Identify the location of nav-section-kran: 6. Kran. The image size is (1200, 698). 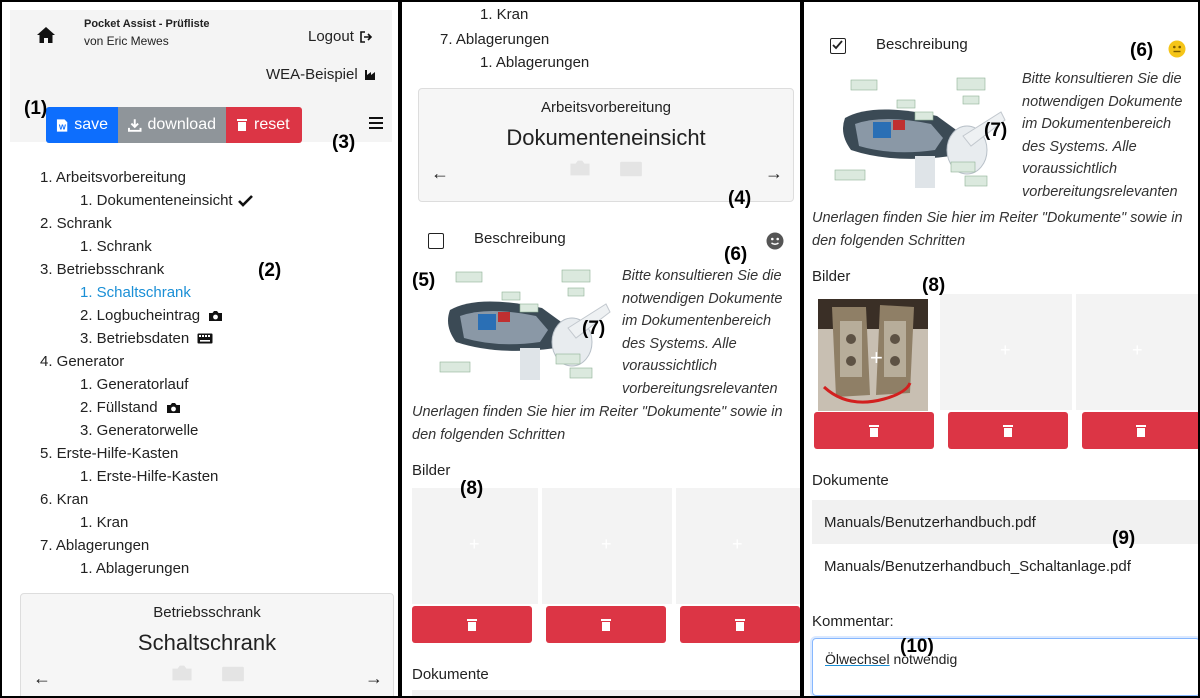
(64, 499).